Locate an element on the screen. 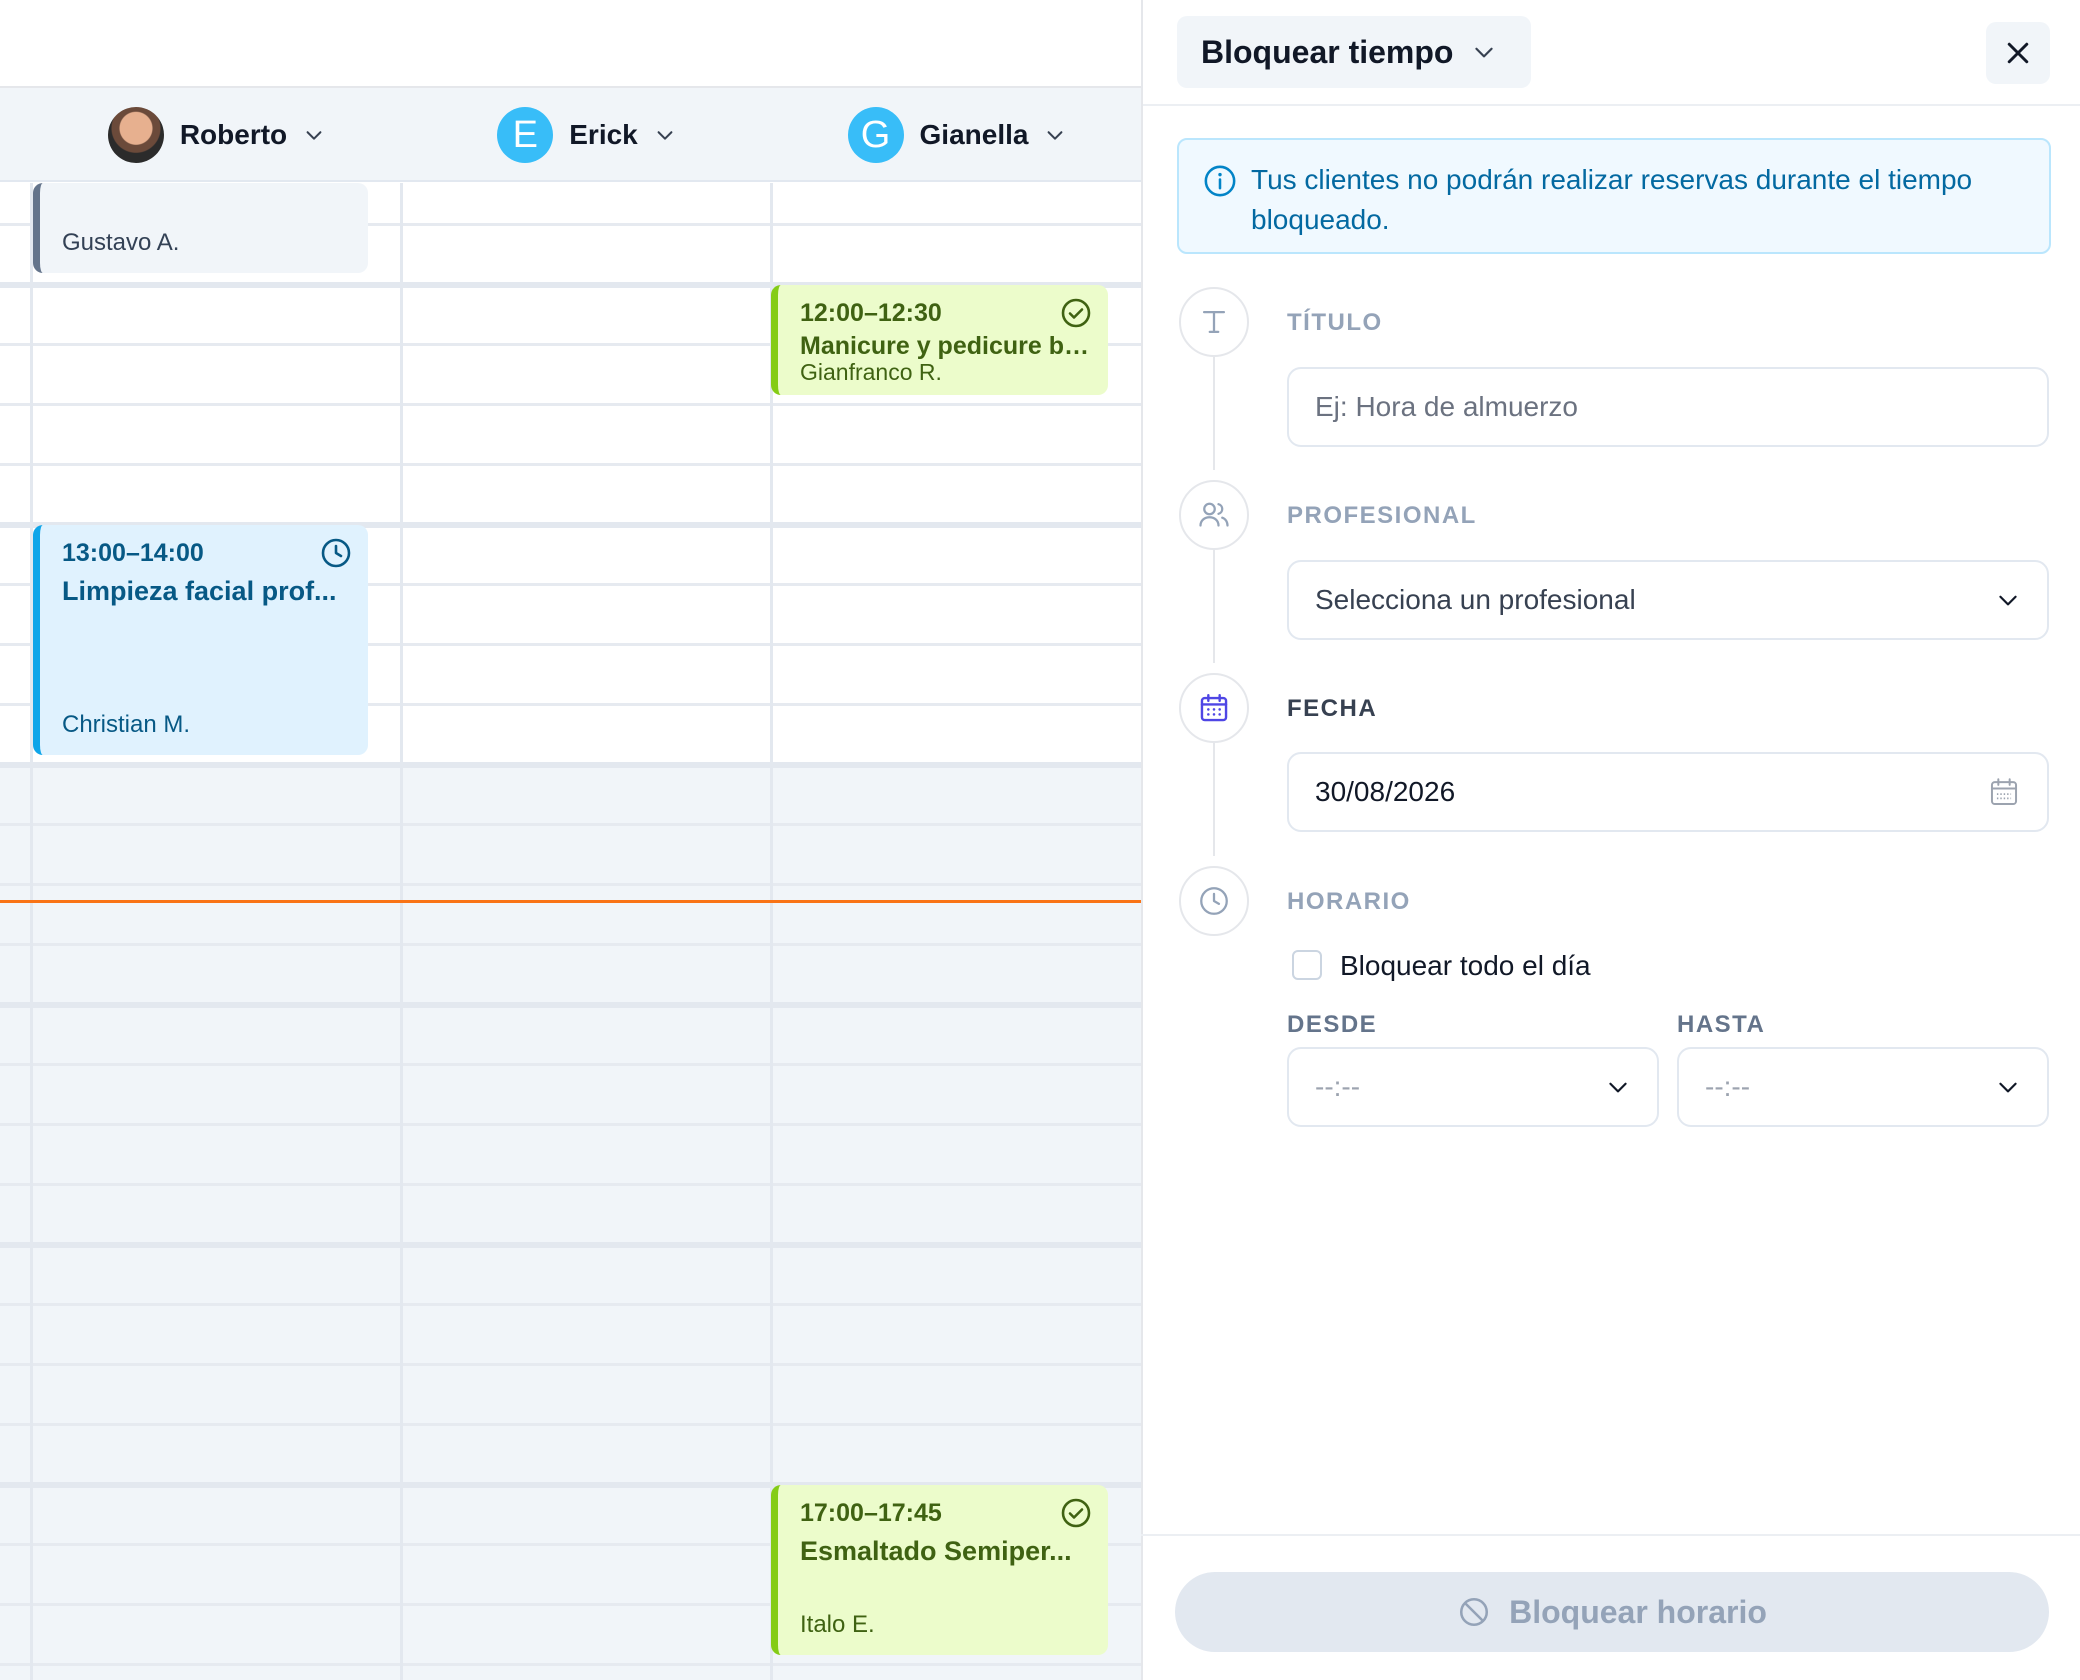 The width and height of the screenshot is (2080, 1680). desde-value: --:-- is located at coordinates (1338, 1086).